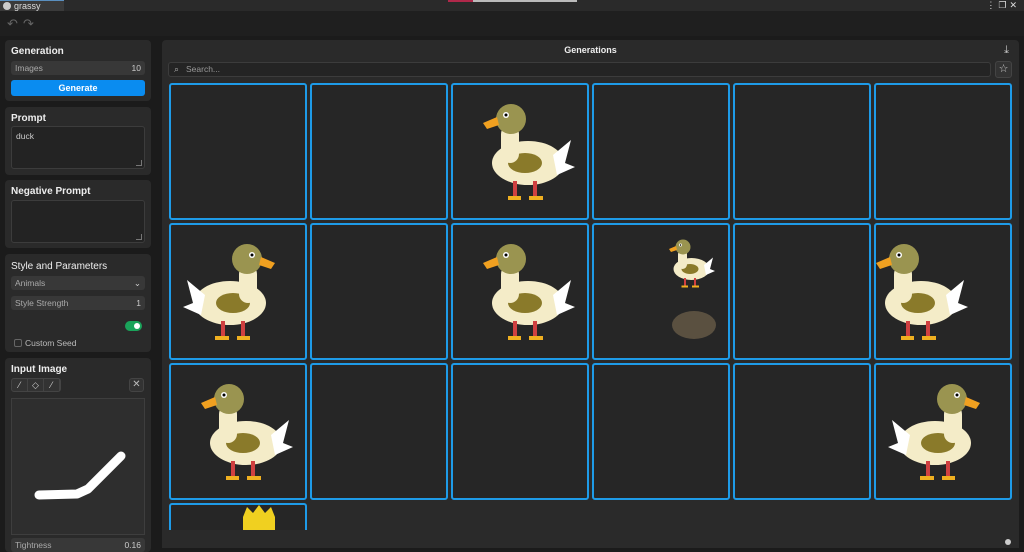 The image size is (1024, 552). I want to click on field-value: 1, so click(138, 303).